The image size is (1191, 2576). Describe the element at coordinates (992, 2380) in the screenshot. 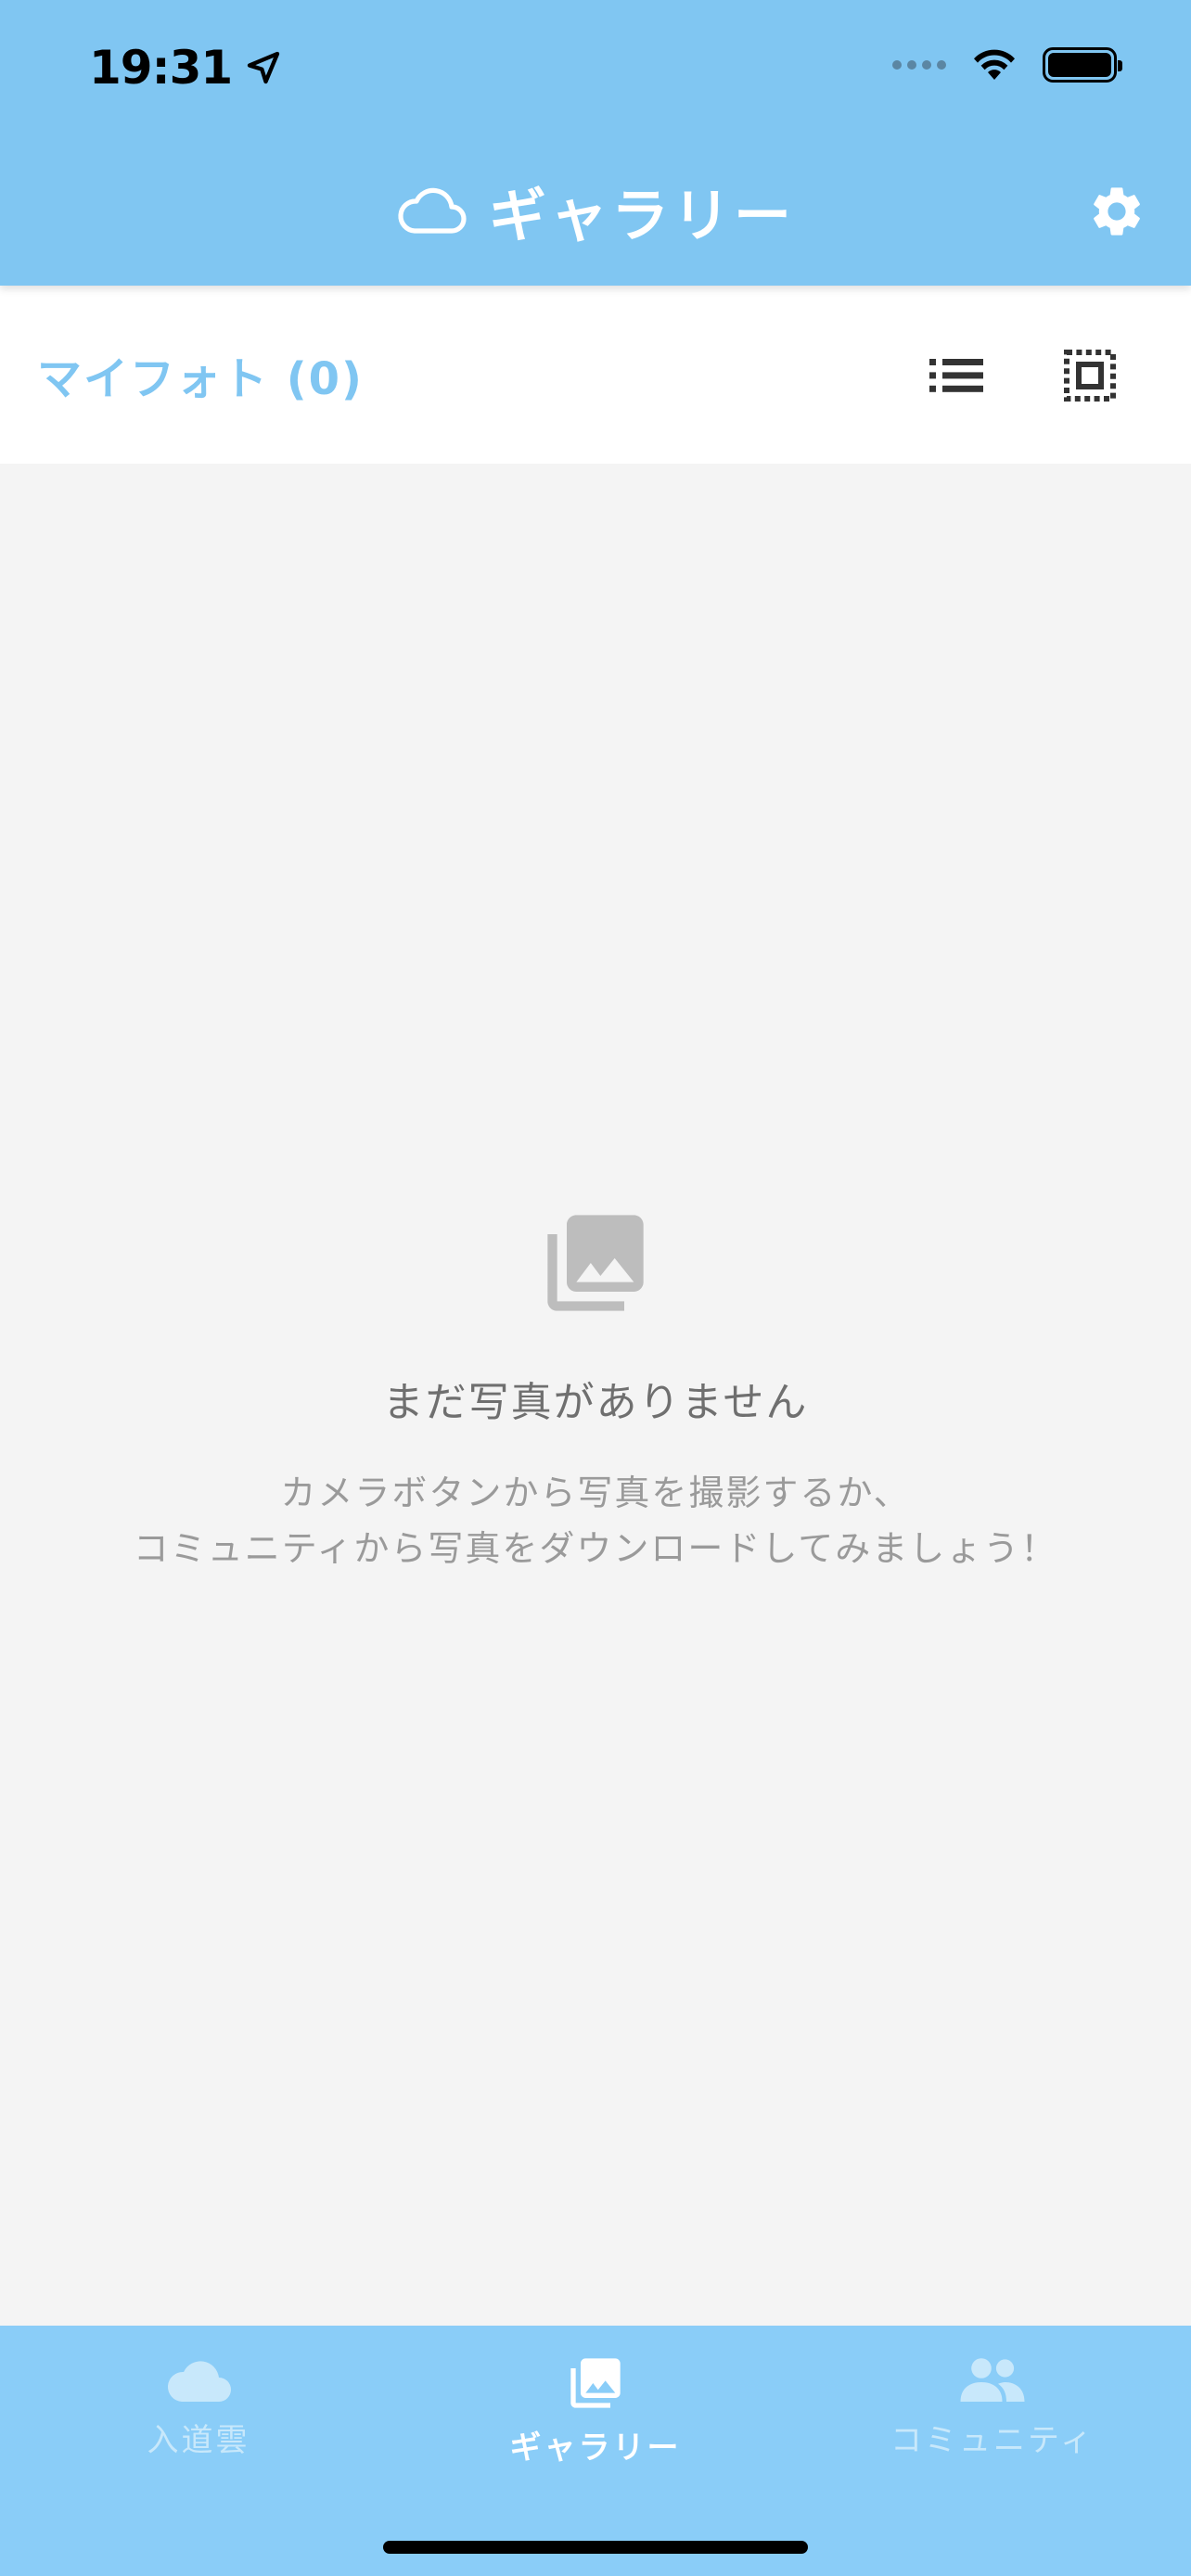

I see `people-icon` at that location.